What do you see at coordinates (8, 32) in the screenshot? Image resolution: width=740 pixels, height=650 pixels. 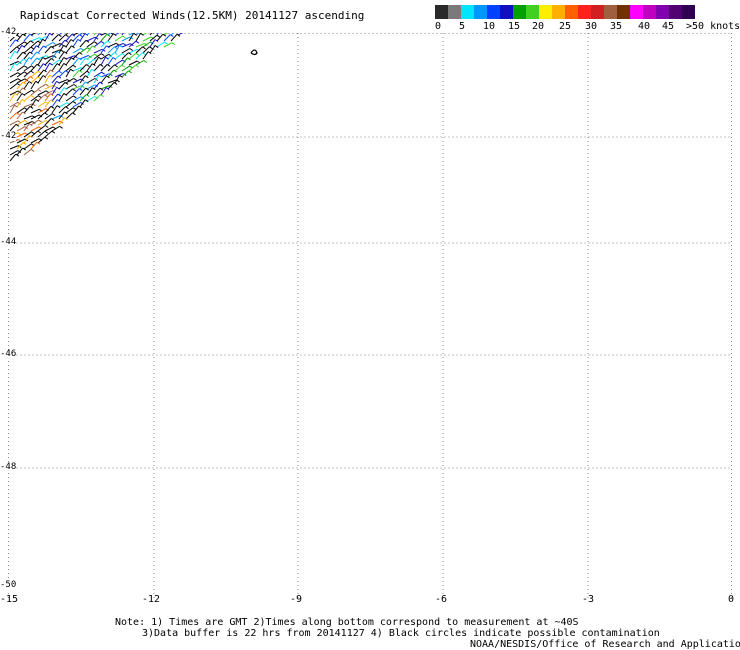 I see `y-tick-label: -42` at bounding box center [8, 32].